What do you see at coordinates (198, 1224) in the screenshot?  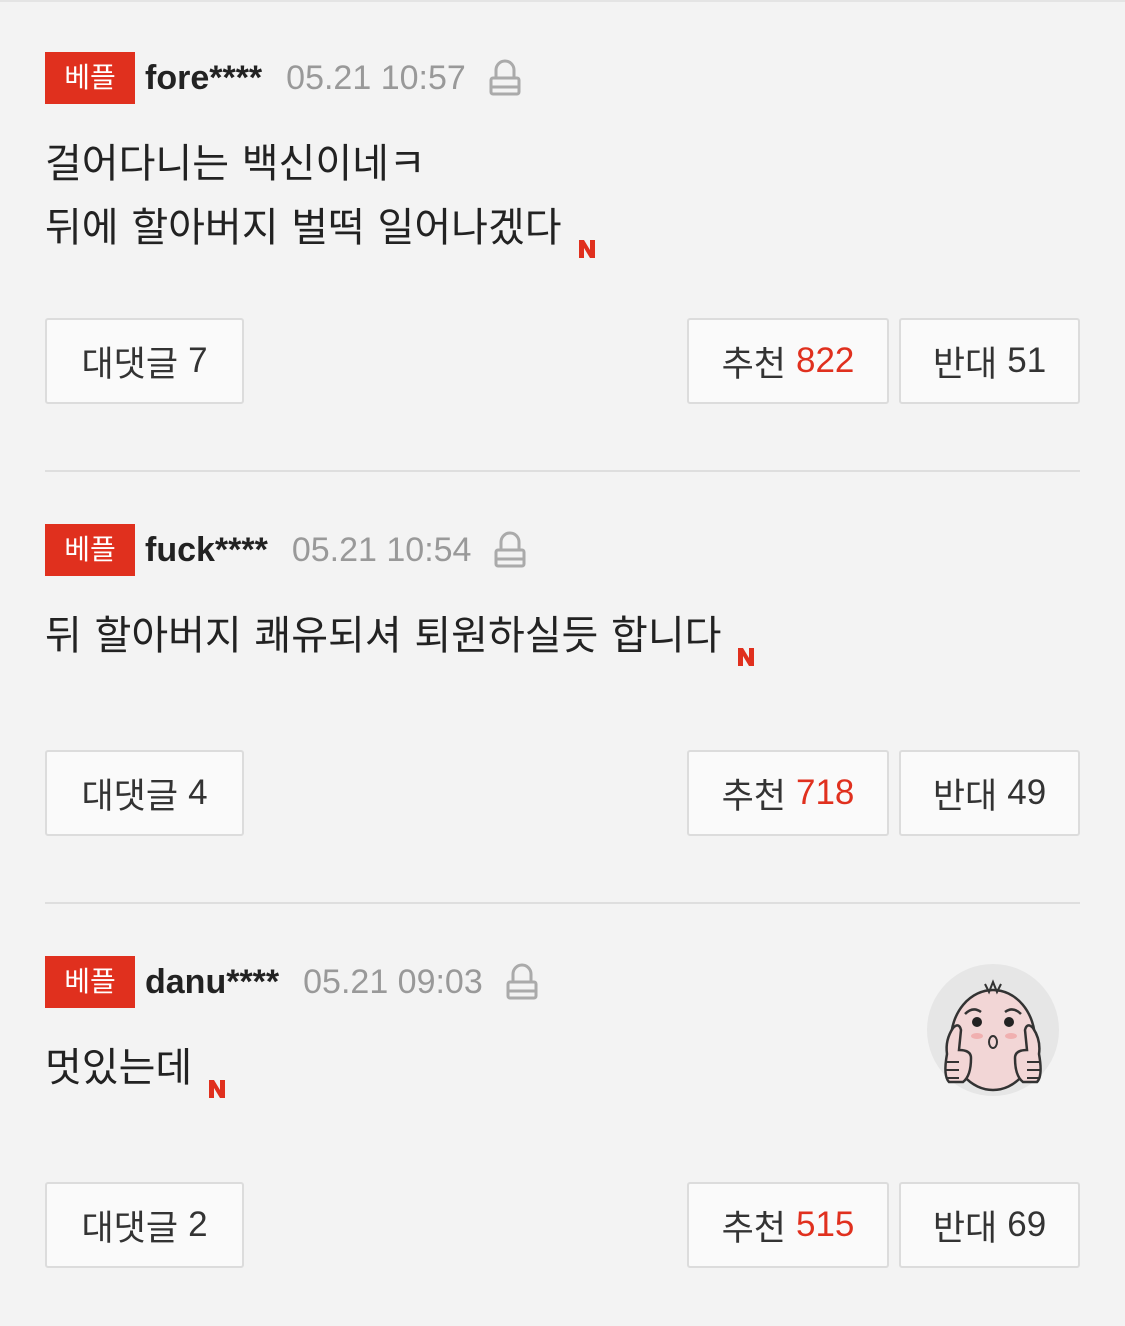 I see `reply-count: 2` at bounding box center [198, 1224].